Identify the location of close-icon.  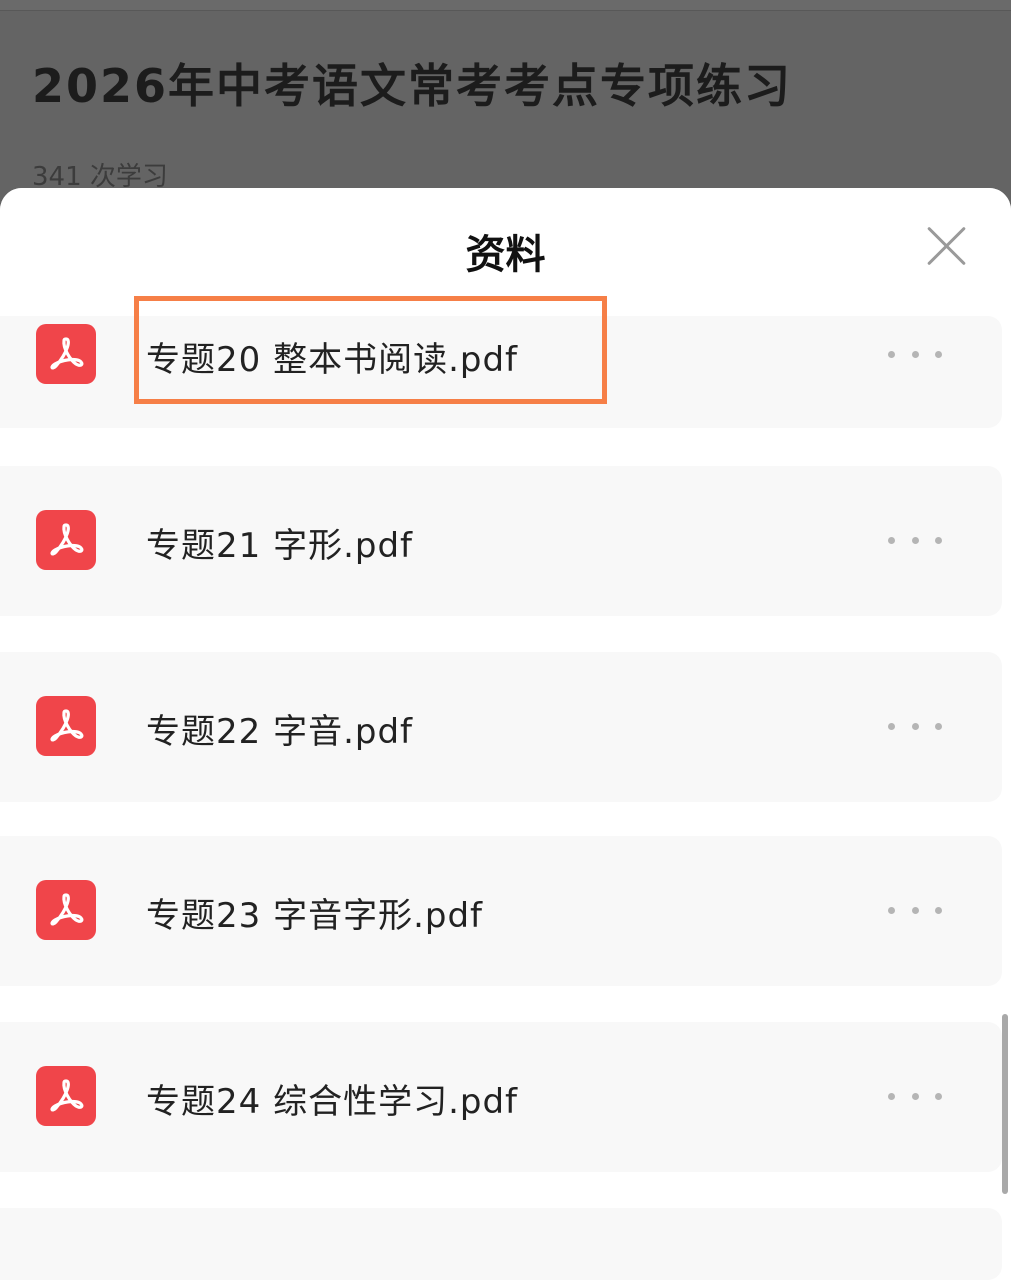
(946, 246).